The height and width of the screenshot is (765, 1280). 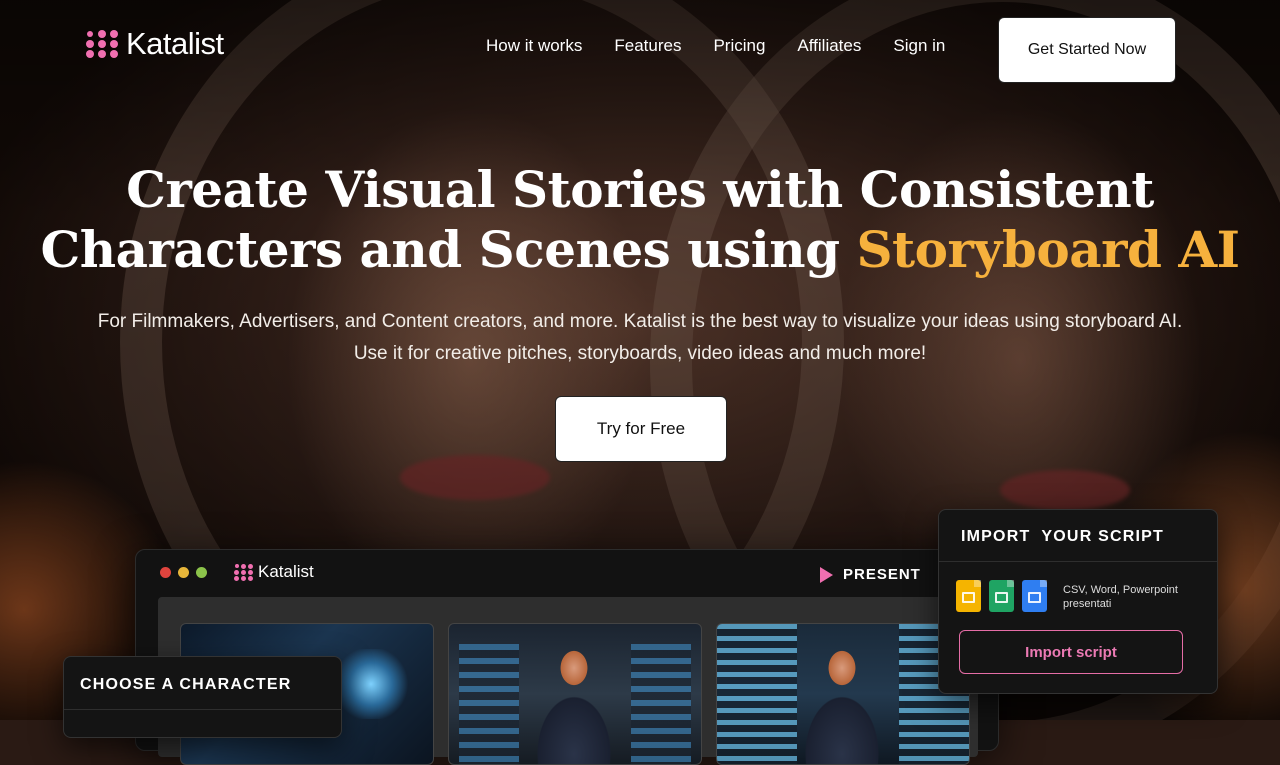 What do you see at coordinates (1071, 652) in the screenshot?
I see `import-script-button: Import script` at bounding box center [1071, 652].